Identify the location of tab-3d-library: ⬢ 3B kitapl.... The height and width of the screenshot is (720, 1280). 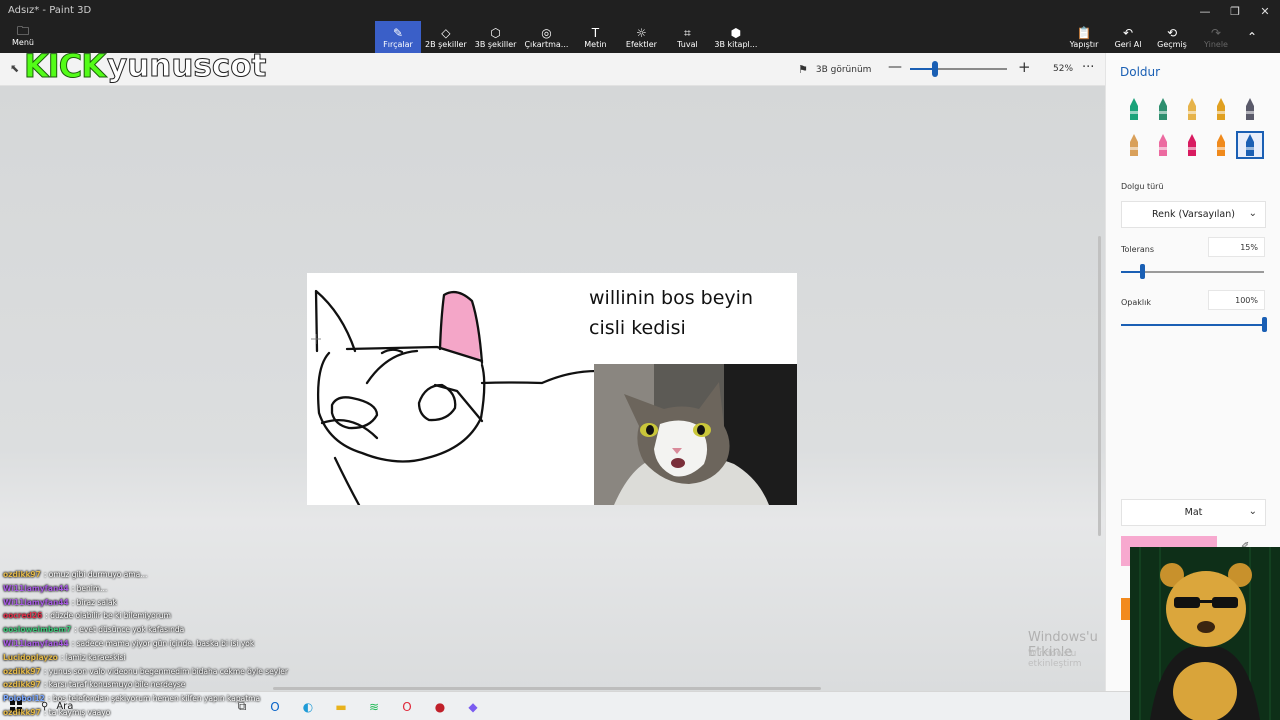
(735, 37).